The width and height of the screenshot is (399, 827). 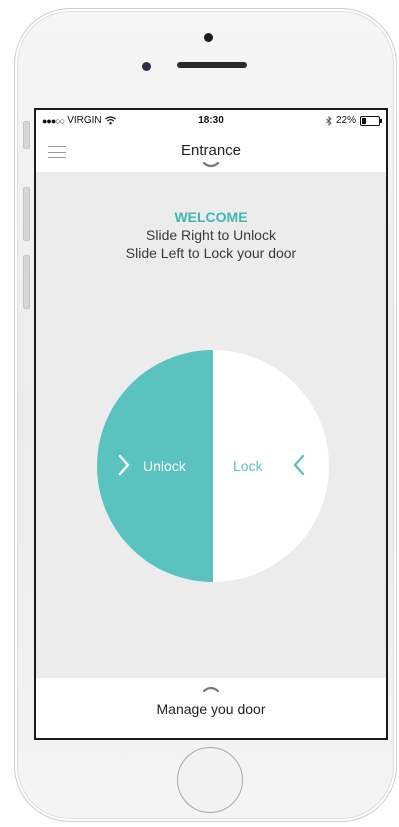 I want to click on unlock-half: Unlock, so click(x=155, y=466).